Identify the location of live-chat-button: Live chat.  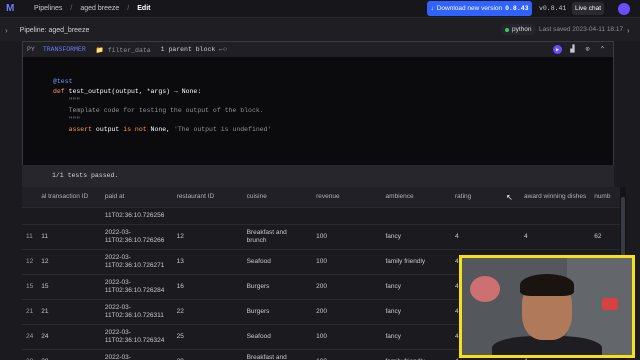
(588, 8).